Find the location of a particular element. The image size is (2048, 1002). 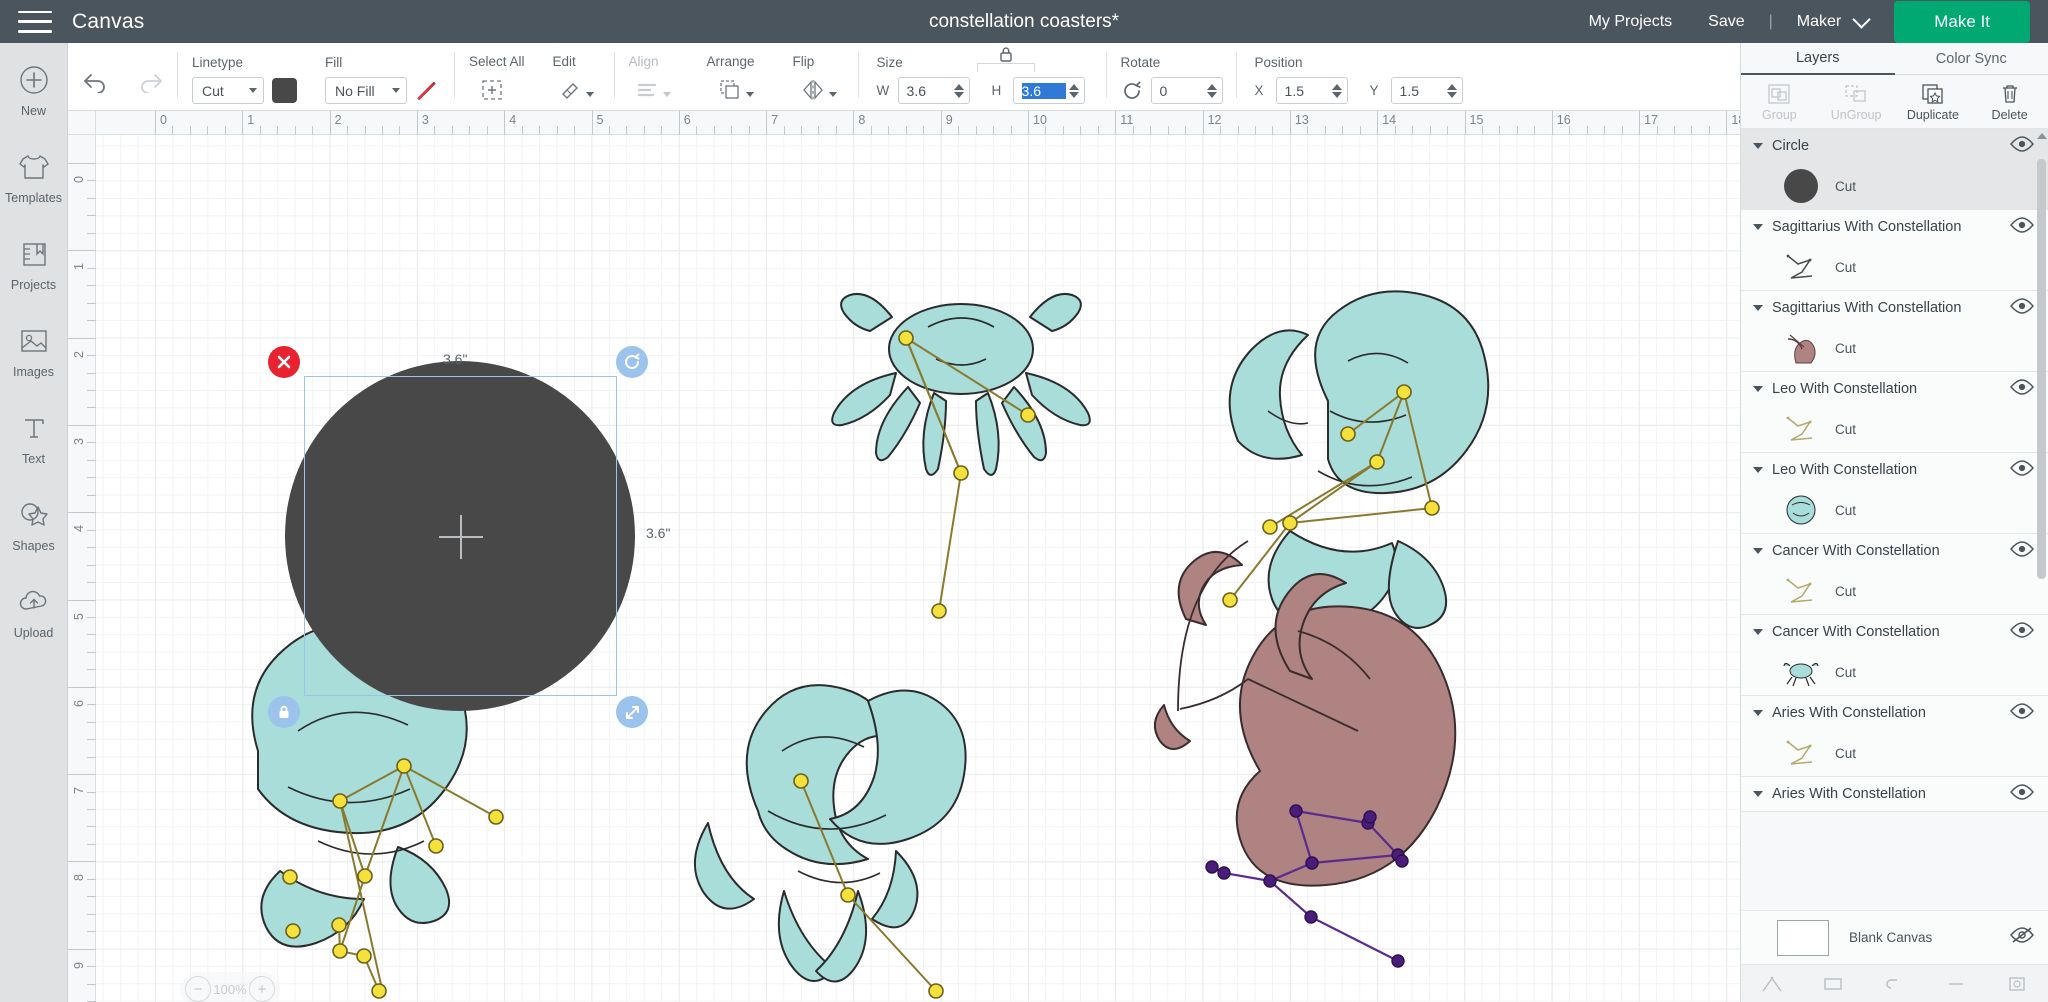

tab-color-sync: Color Sync is located at coordinates (1971, 59).